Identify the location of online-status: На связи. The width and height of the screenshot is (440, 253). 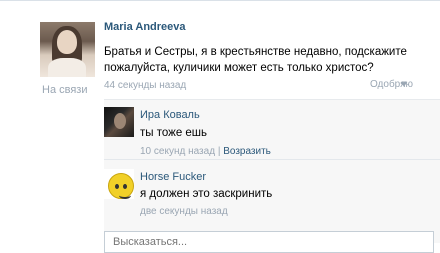
(65, 90).